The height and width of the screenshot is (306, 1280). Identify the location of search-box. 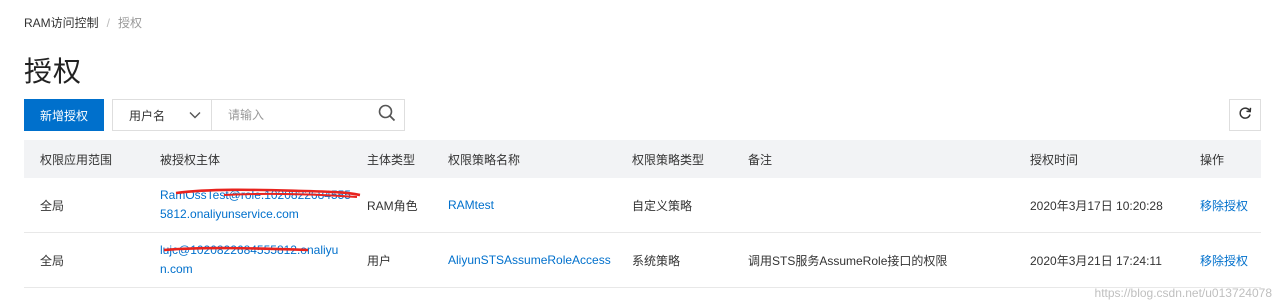
(308, 115).